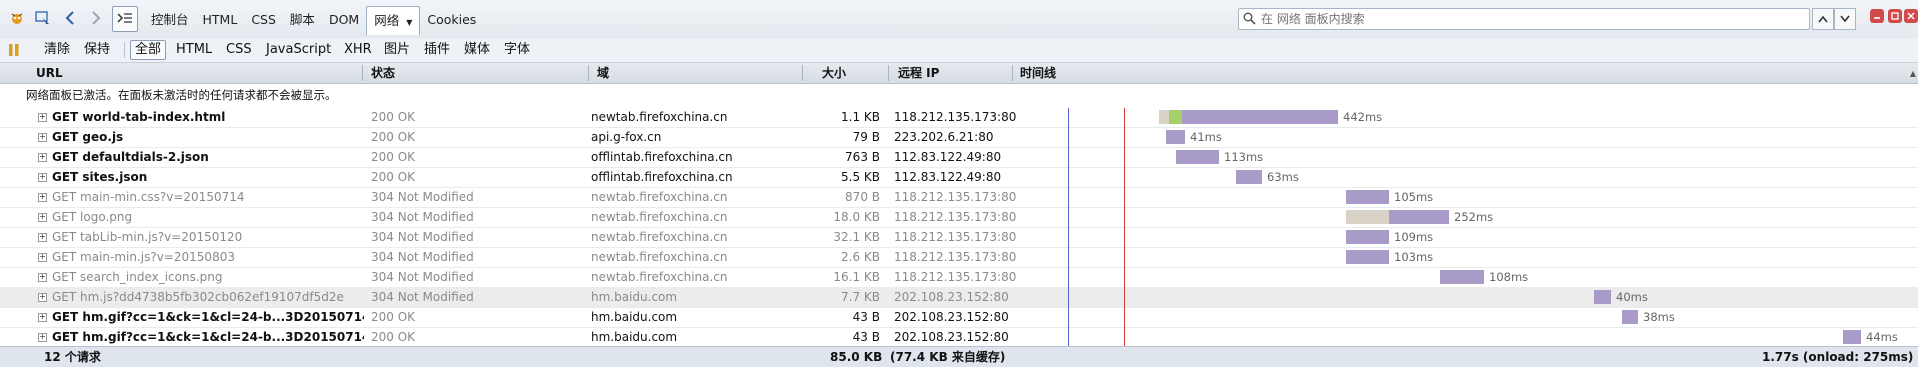 The height and width of the screenshot is (367, 1918). I want to click on pause-icon, so click(14, 50).